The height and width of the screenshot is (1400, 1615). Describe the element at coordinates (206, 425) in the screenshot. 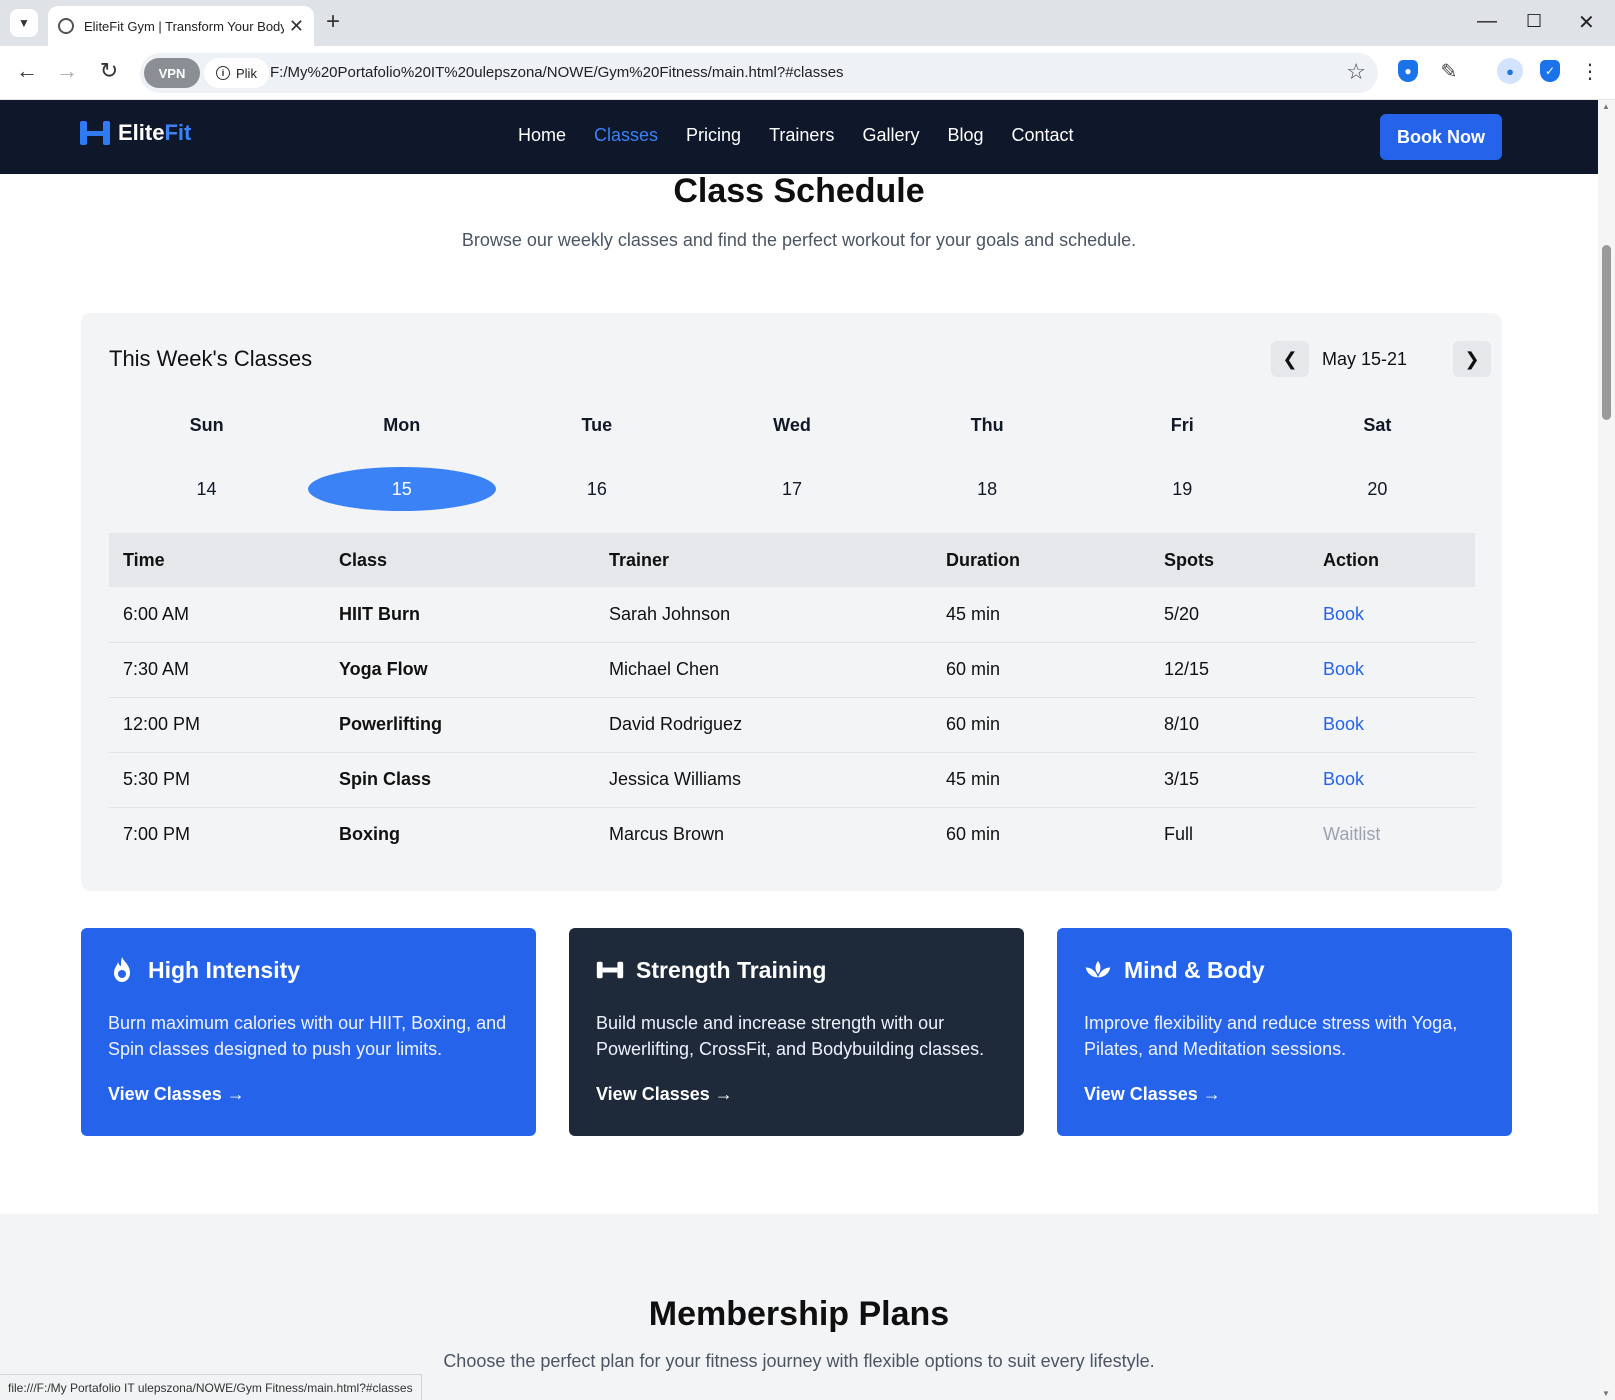

I see `day-name: Sun` at that location.